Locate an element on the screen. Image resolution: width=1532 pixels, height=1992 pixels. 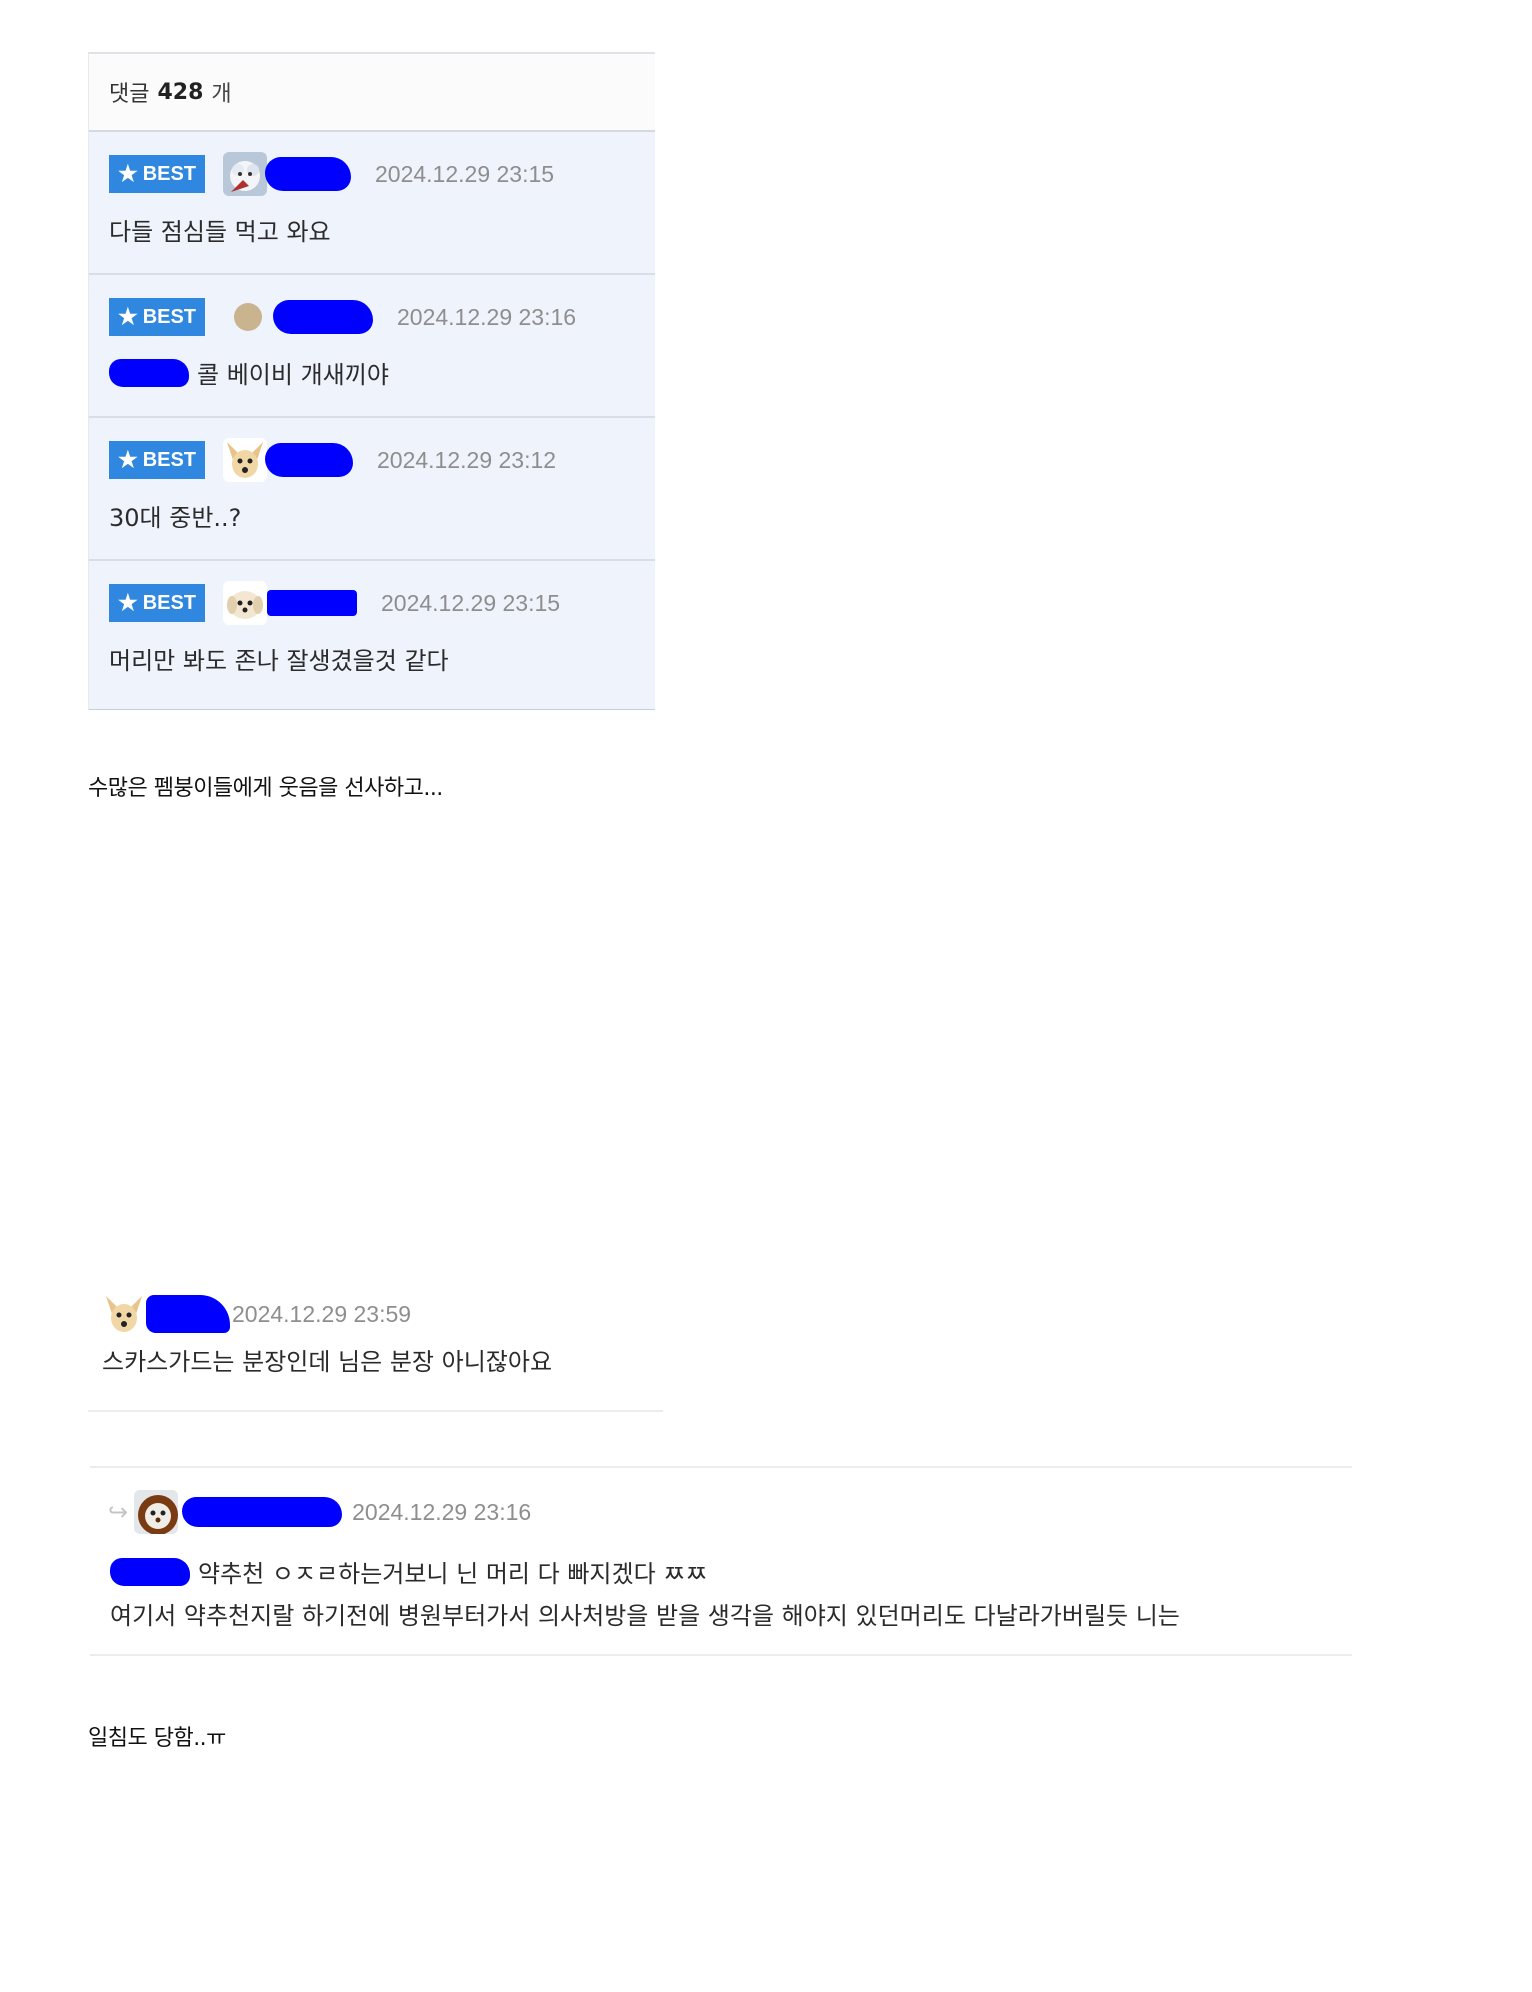
comment-text-row: 약추천 ㅇㅈㄹ하는거보니 닌 머리 다 빠지겠다 ㅉㅉ is located at coordinates (408, 1571).